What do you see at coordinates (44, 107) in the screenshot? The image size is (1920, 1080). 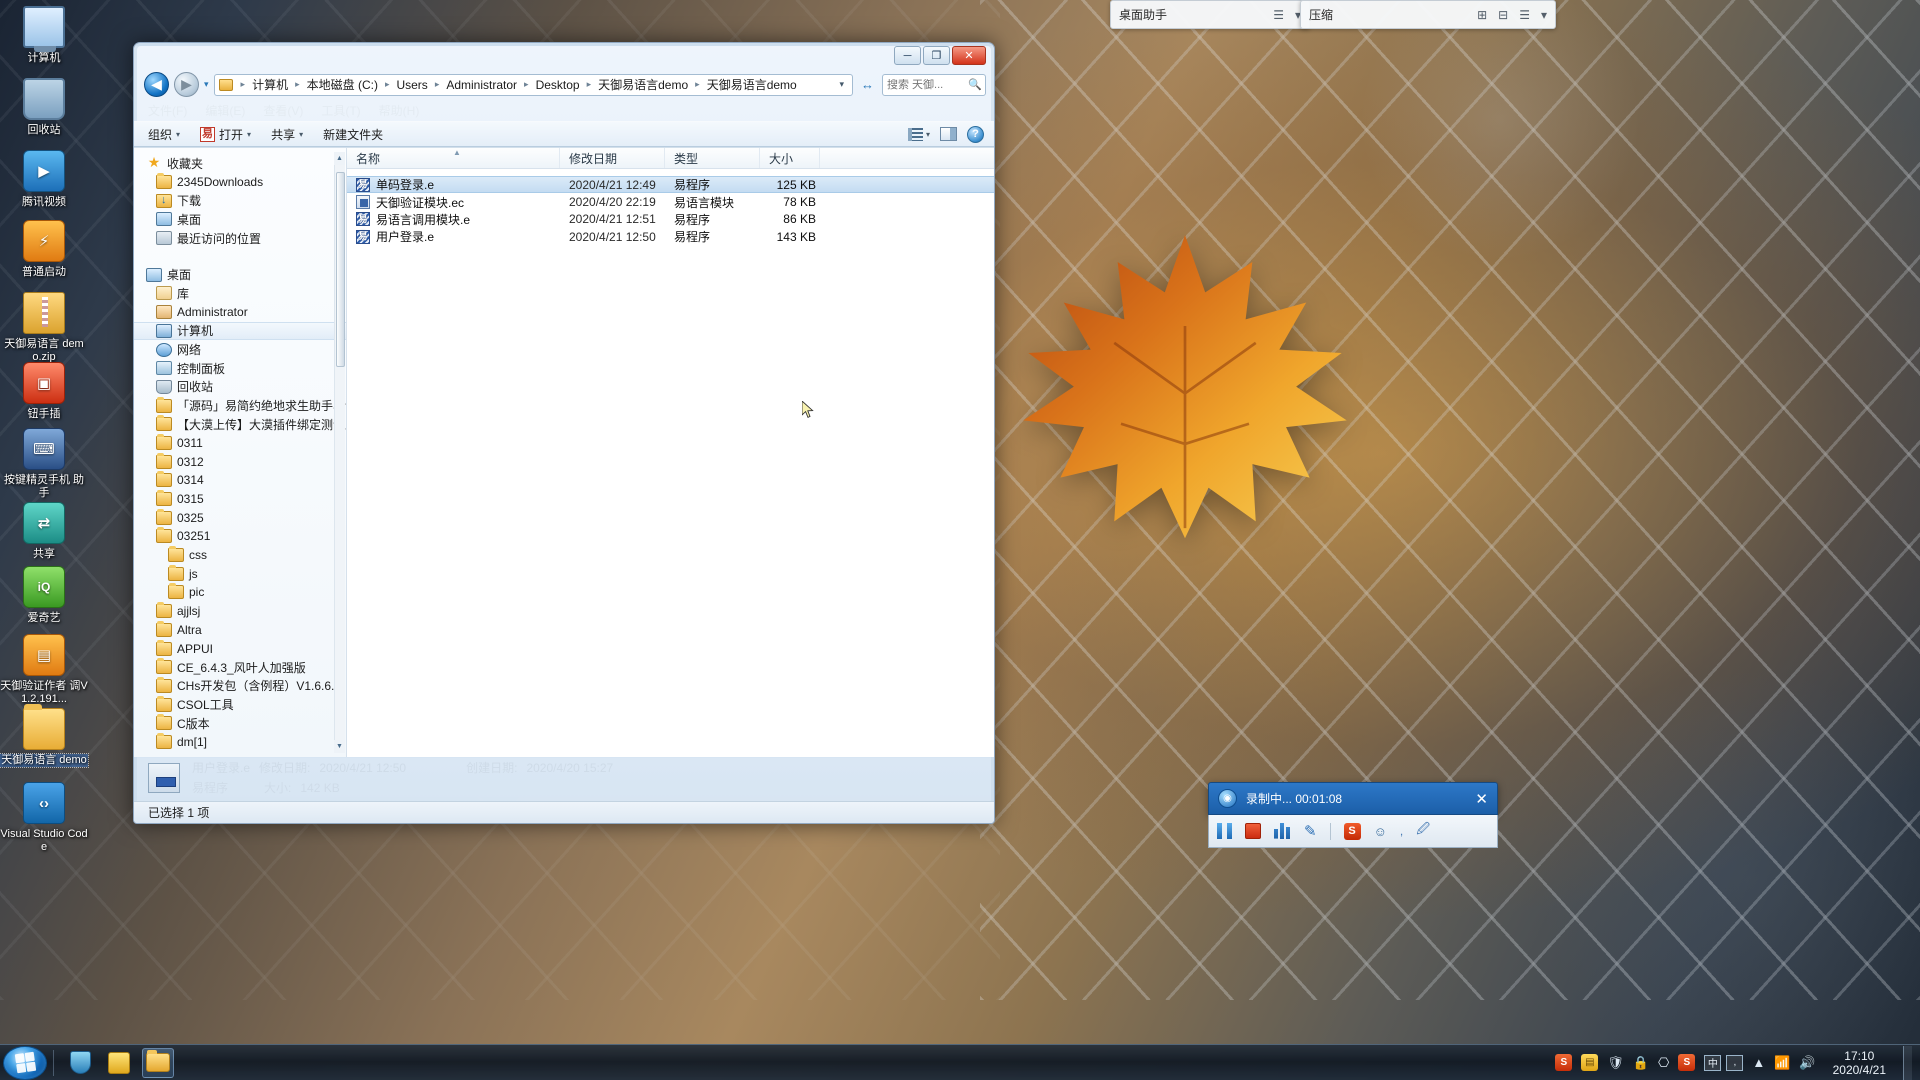 I see `desktop-icon-recycle-bin: 回收站` at bounding box center [44, 107].